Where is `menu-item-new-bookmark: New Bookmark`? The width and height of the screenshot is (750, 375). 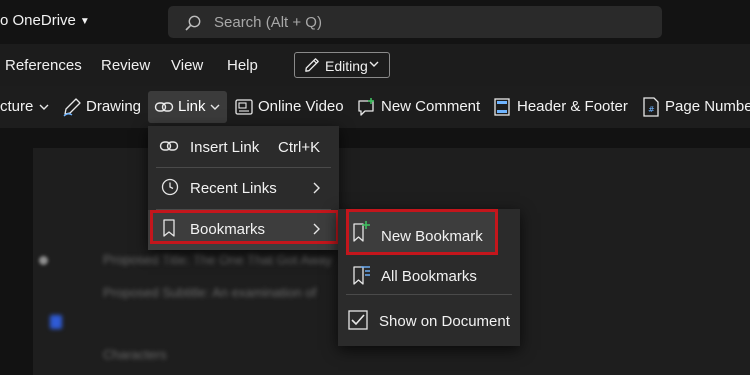 menu-item-new-bookmark: New Bookmark is located at coordinates (429, 232).